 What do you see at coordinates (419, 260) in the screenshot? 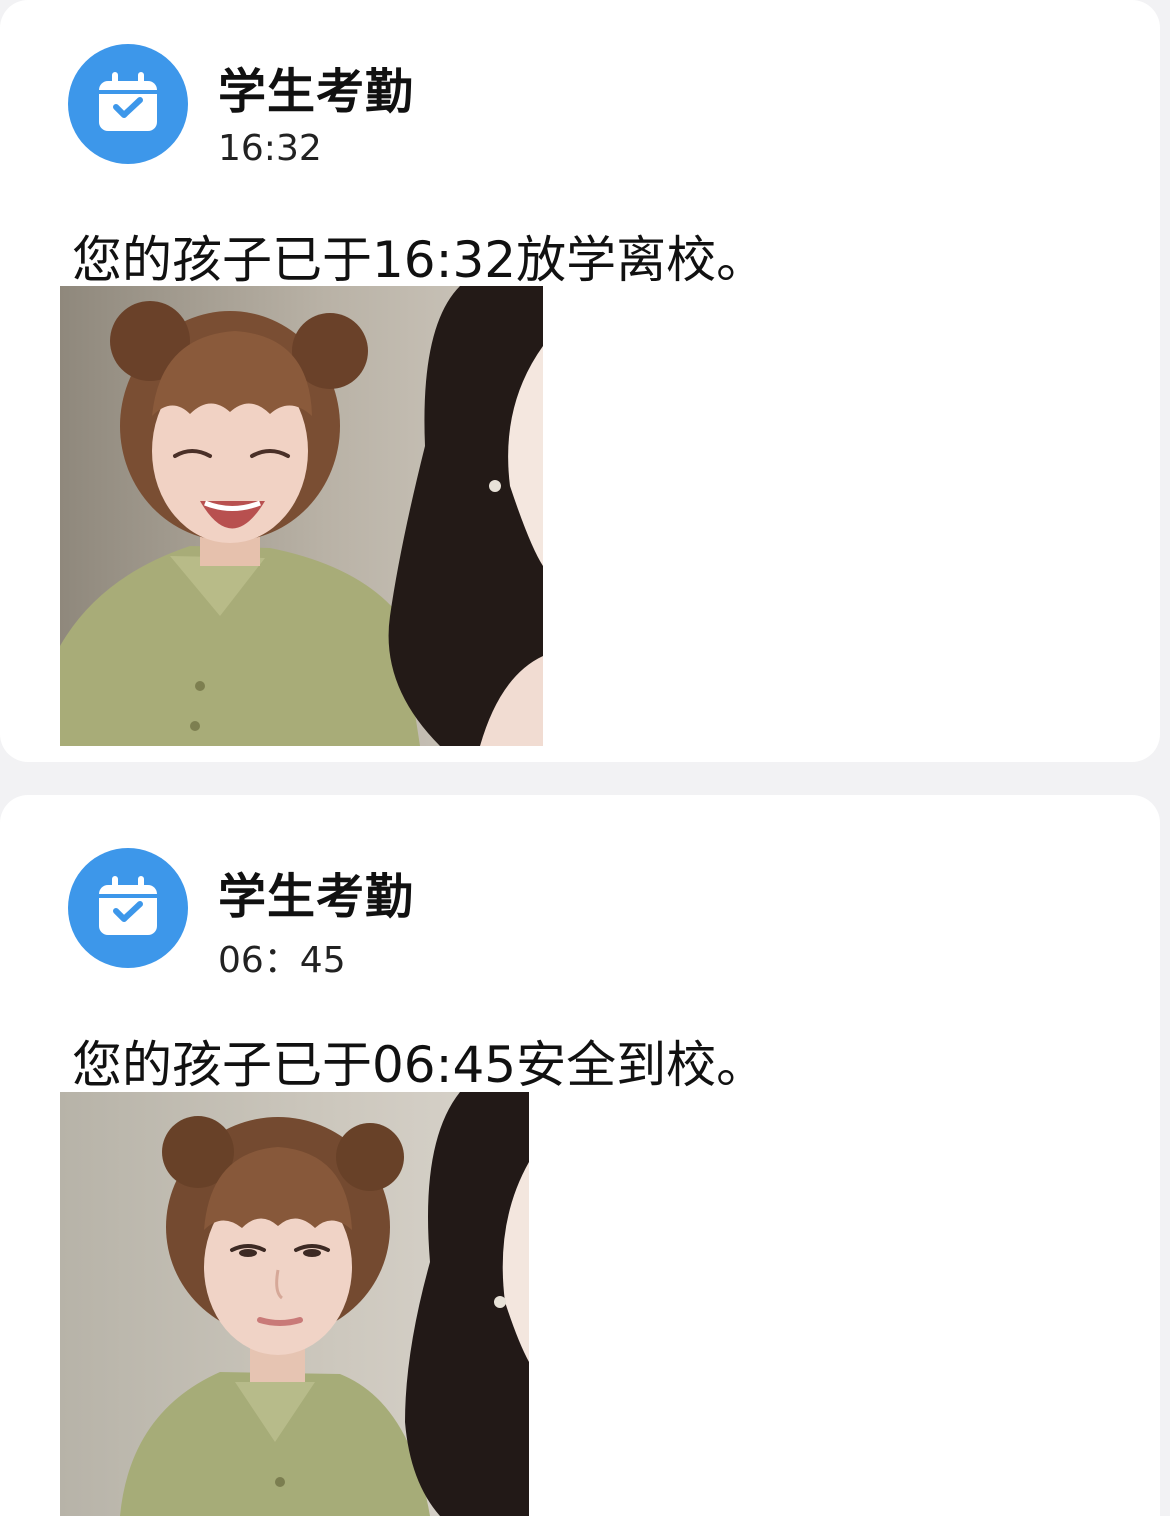
I see `attendance-message: 您的孩子已于16:32放学离校。` at bounding box center [419, 260].